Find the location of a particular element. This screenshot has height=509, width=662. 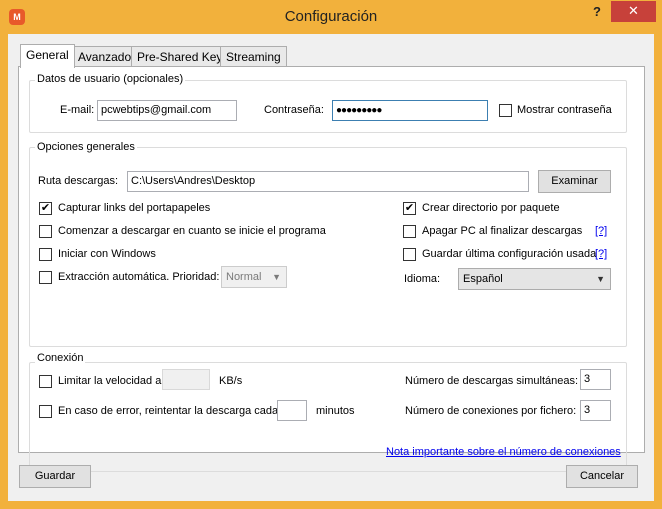

connection-legend: Conexión is located at coordinates (60, 358).